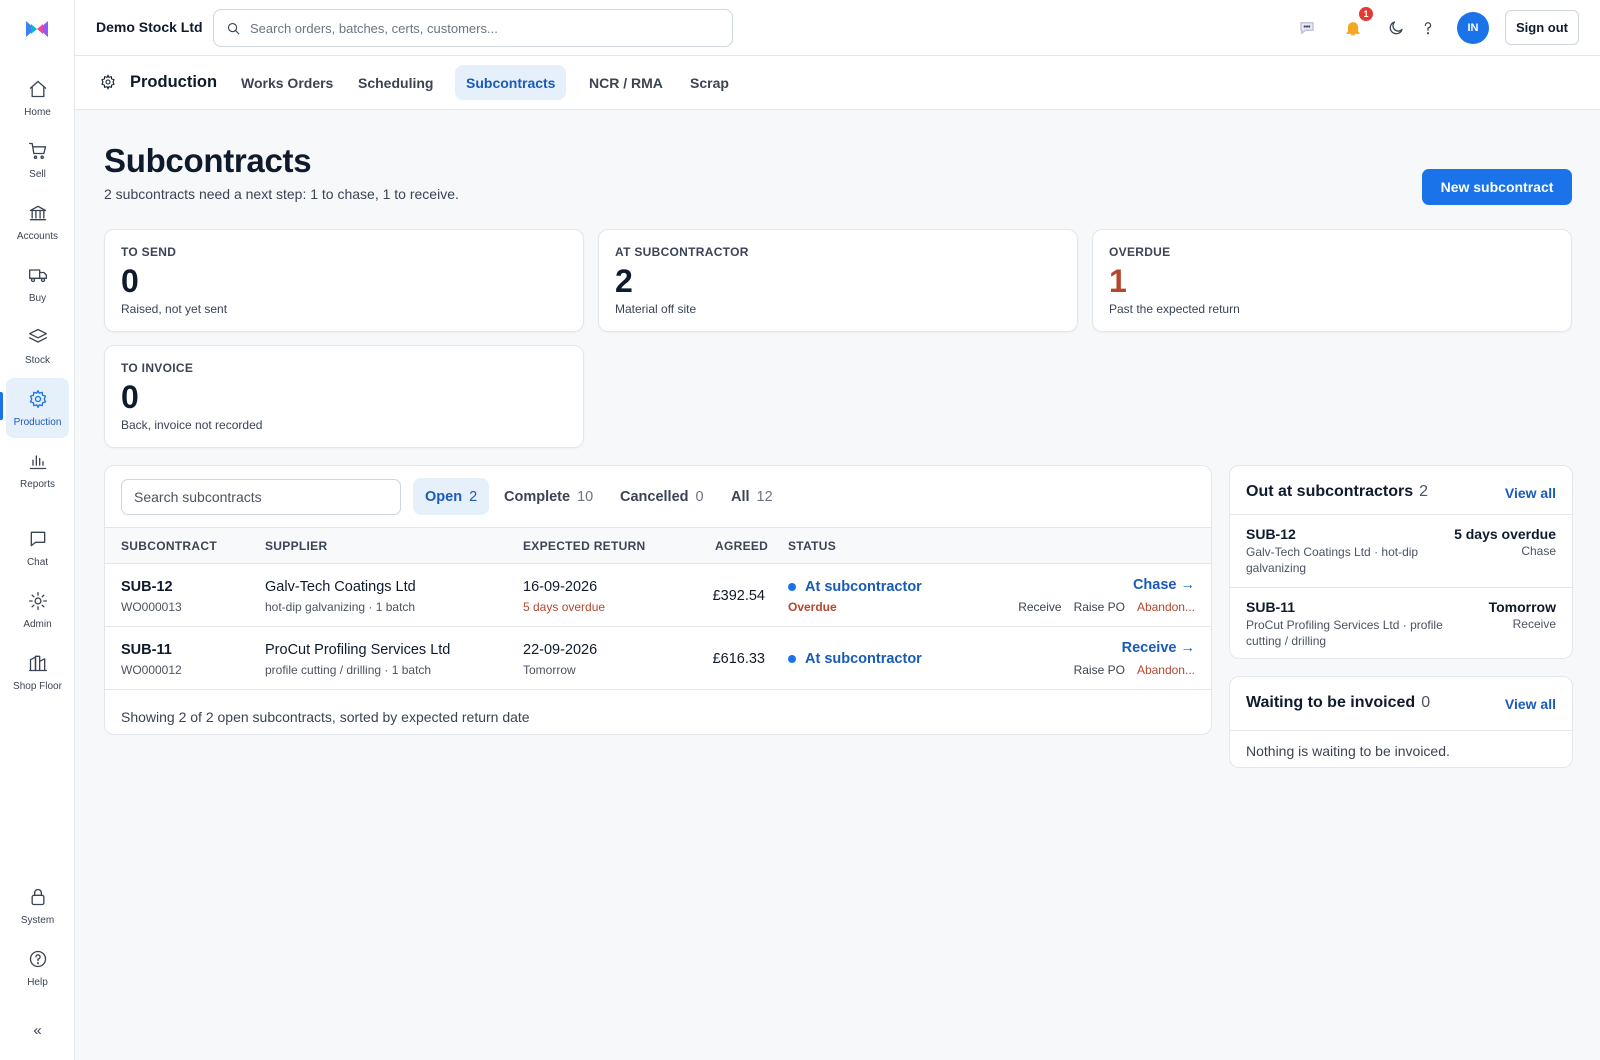  Describe the element at coordinates (37, 470) in the screenshot. I see `sidebar-item-reports: Reports` at that location.